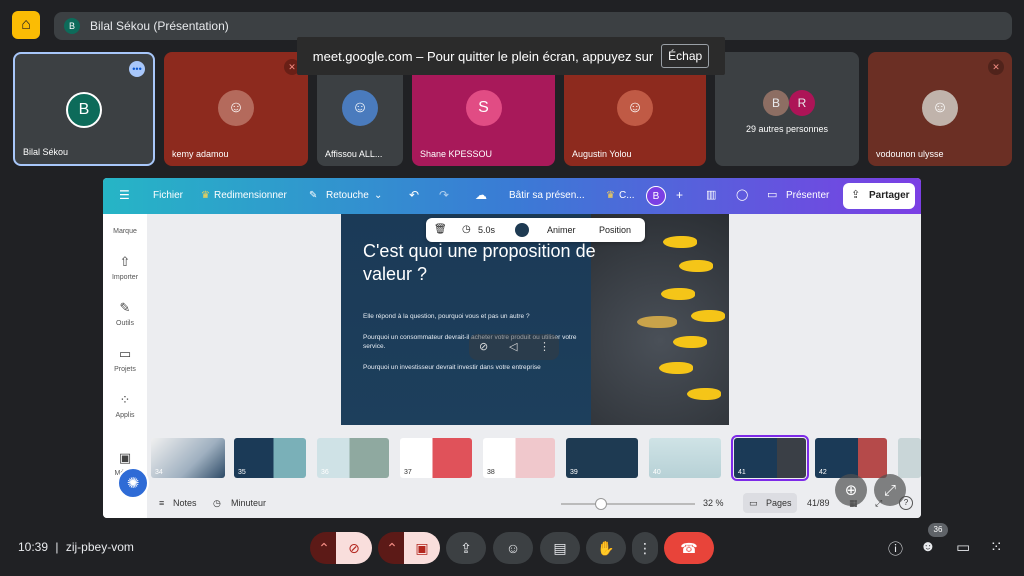  I want to click on presentation-bar: B Bilal Sékou (Présentation), so click(533, 26).